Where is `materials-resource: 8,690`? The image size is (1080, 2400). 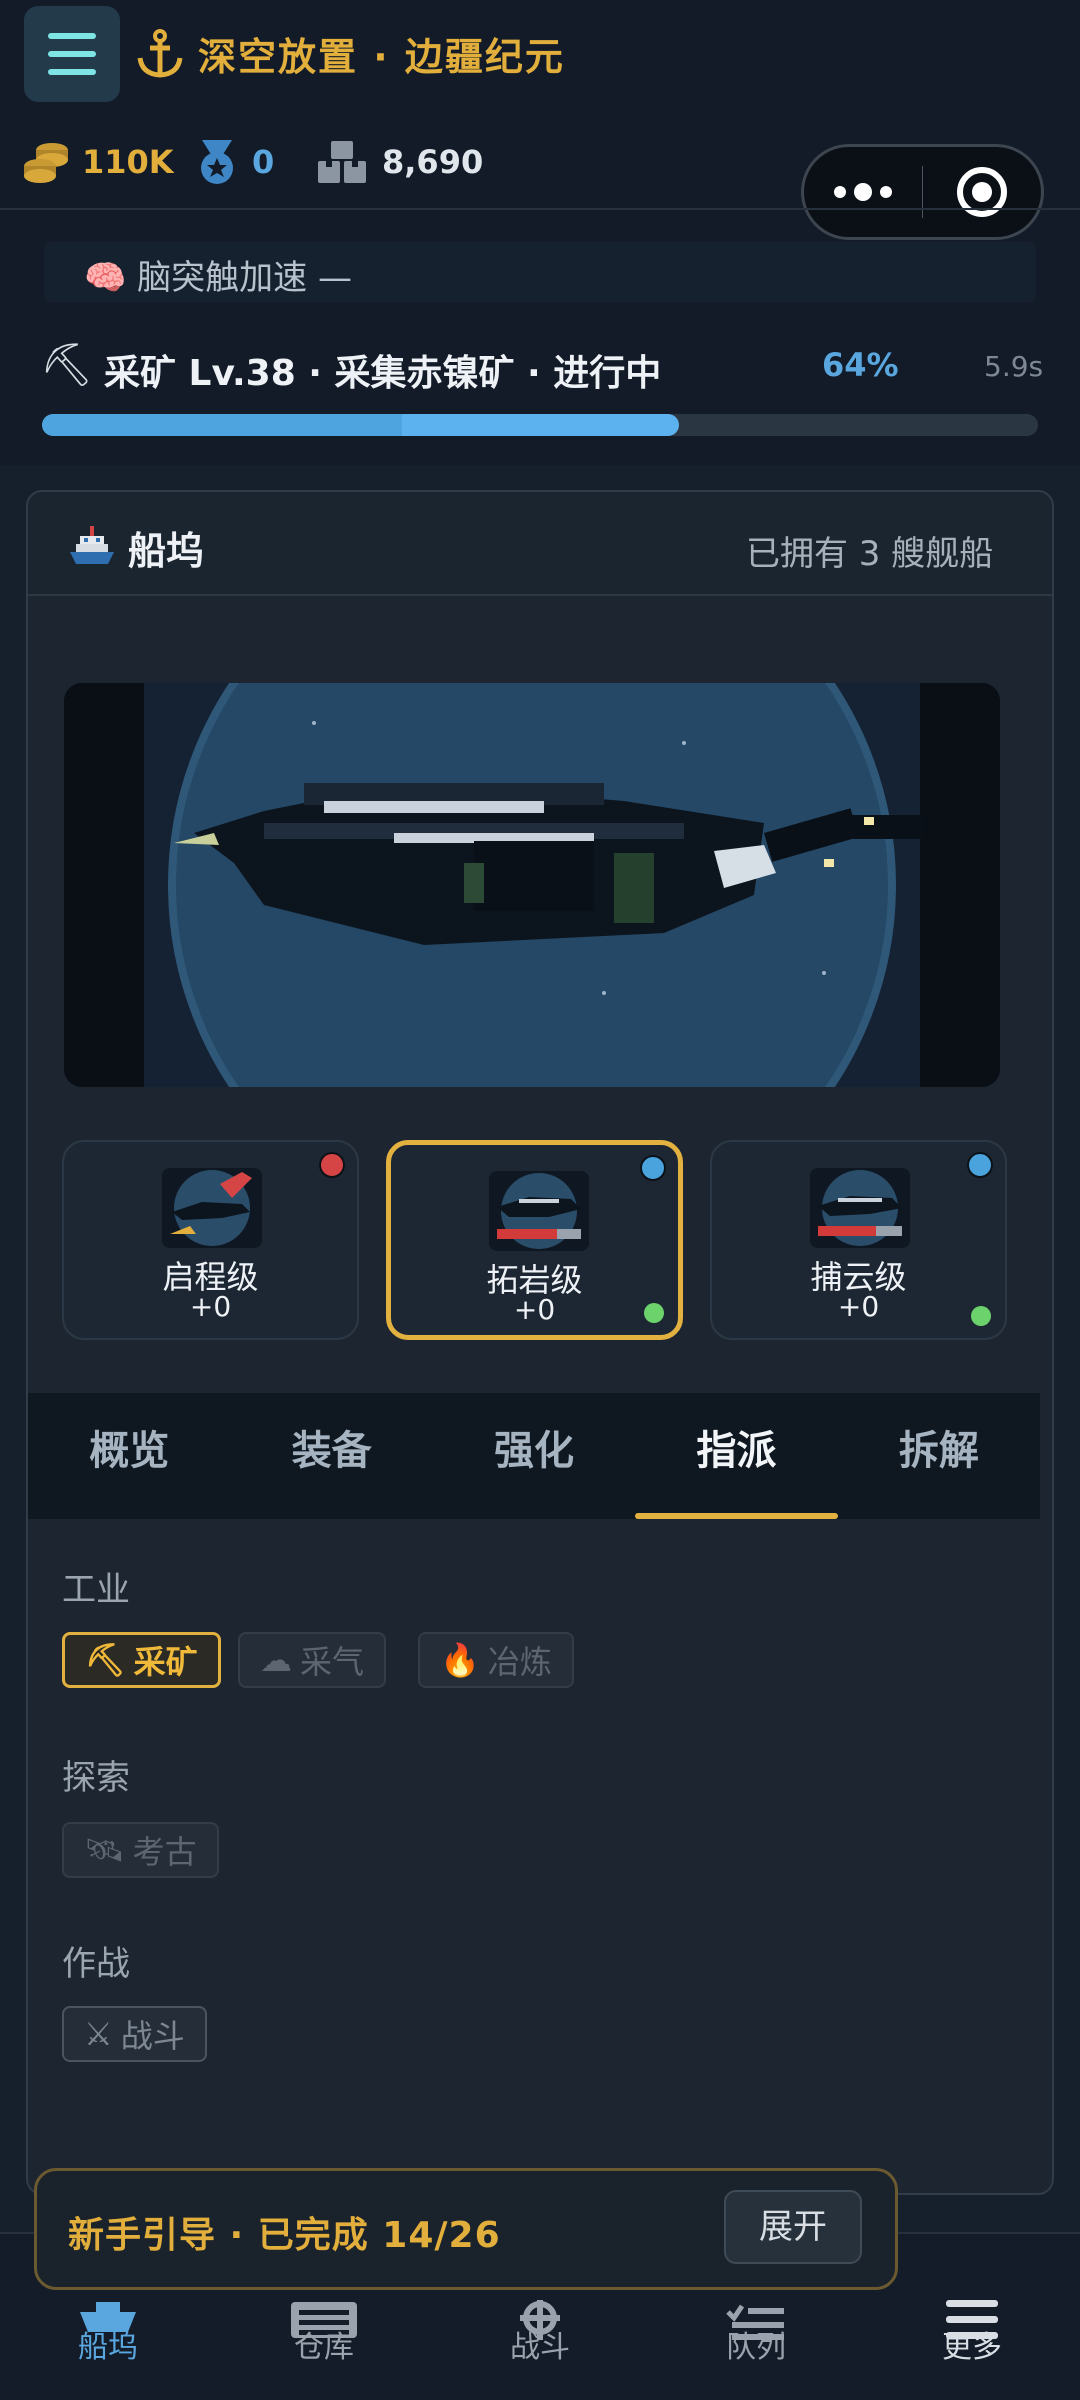 materials-resource: 8,690 is located at coordinates (399, 162).